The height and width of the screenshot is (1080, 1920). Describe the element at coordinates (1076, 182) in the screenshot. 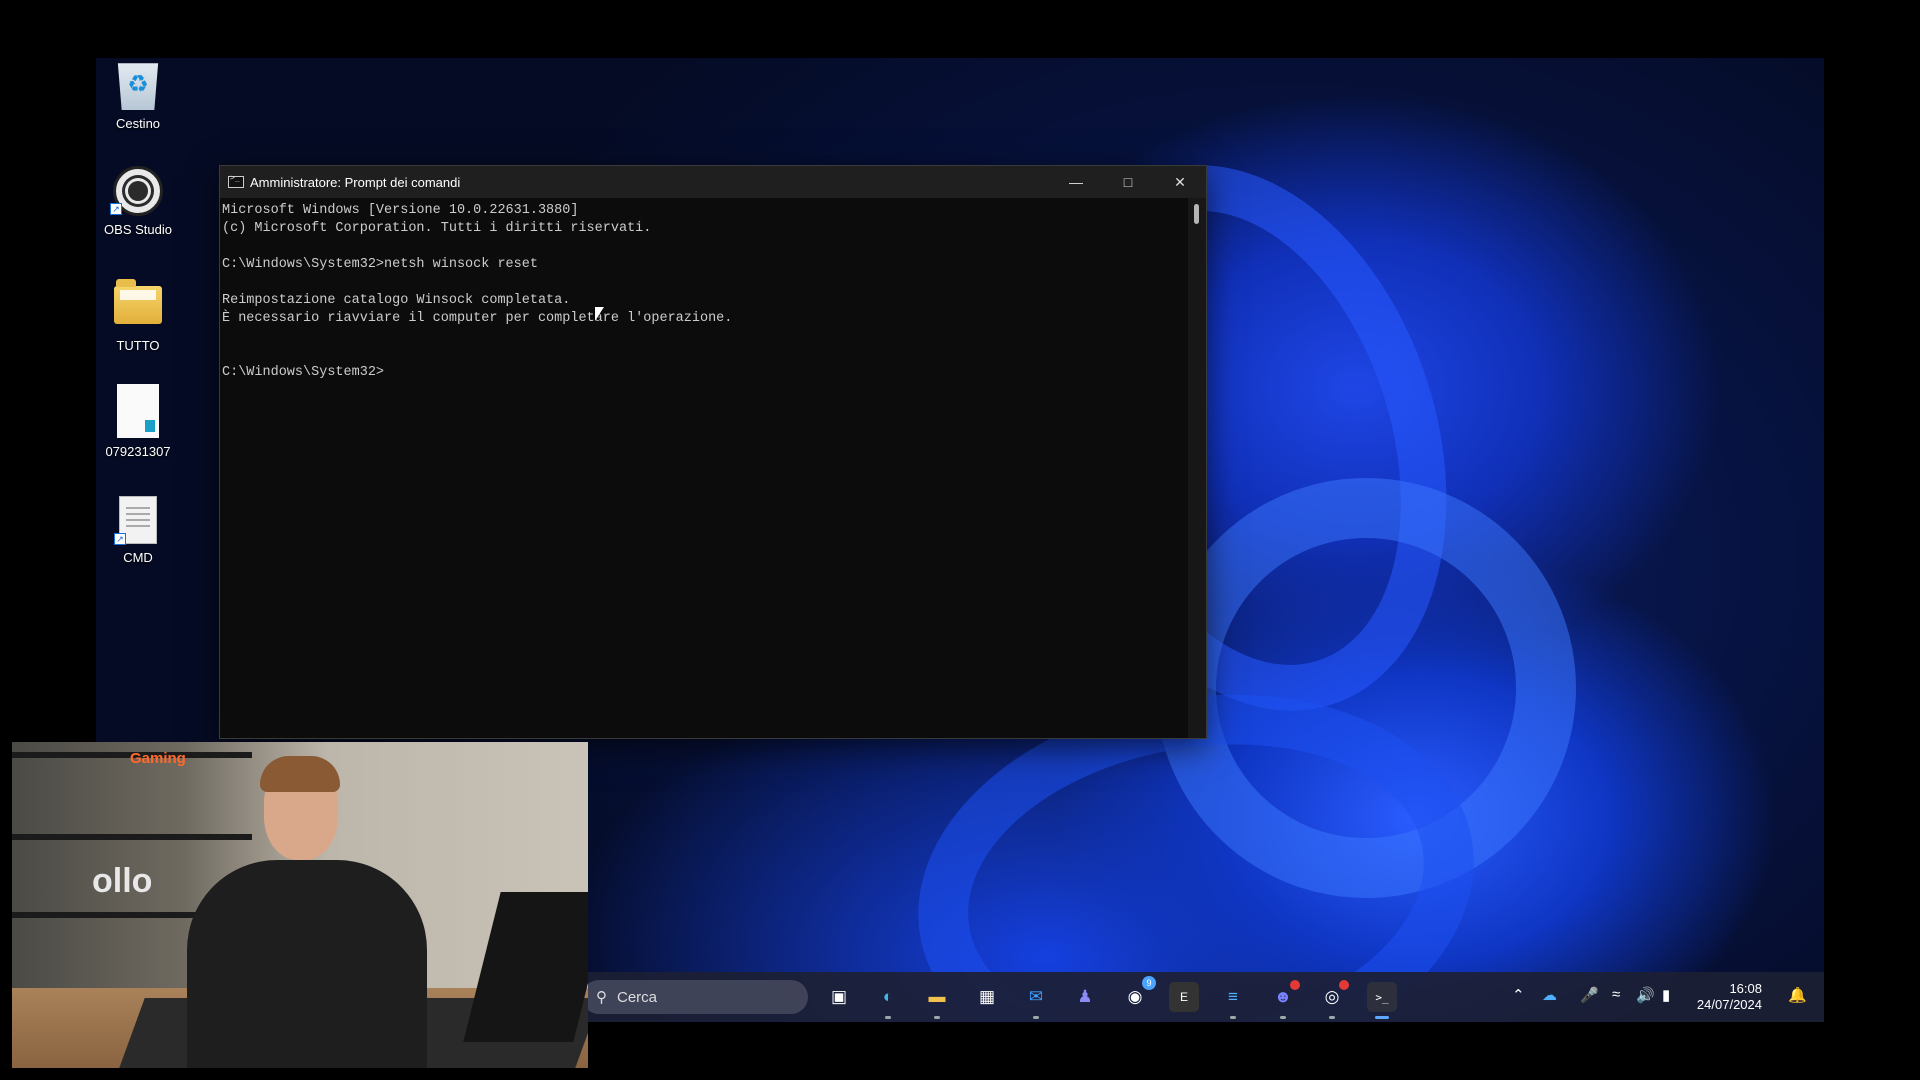

I see `minimize-button: —` at that location.